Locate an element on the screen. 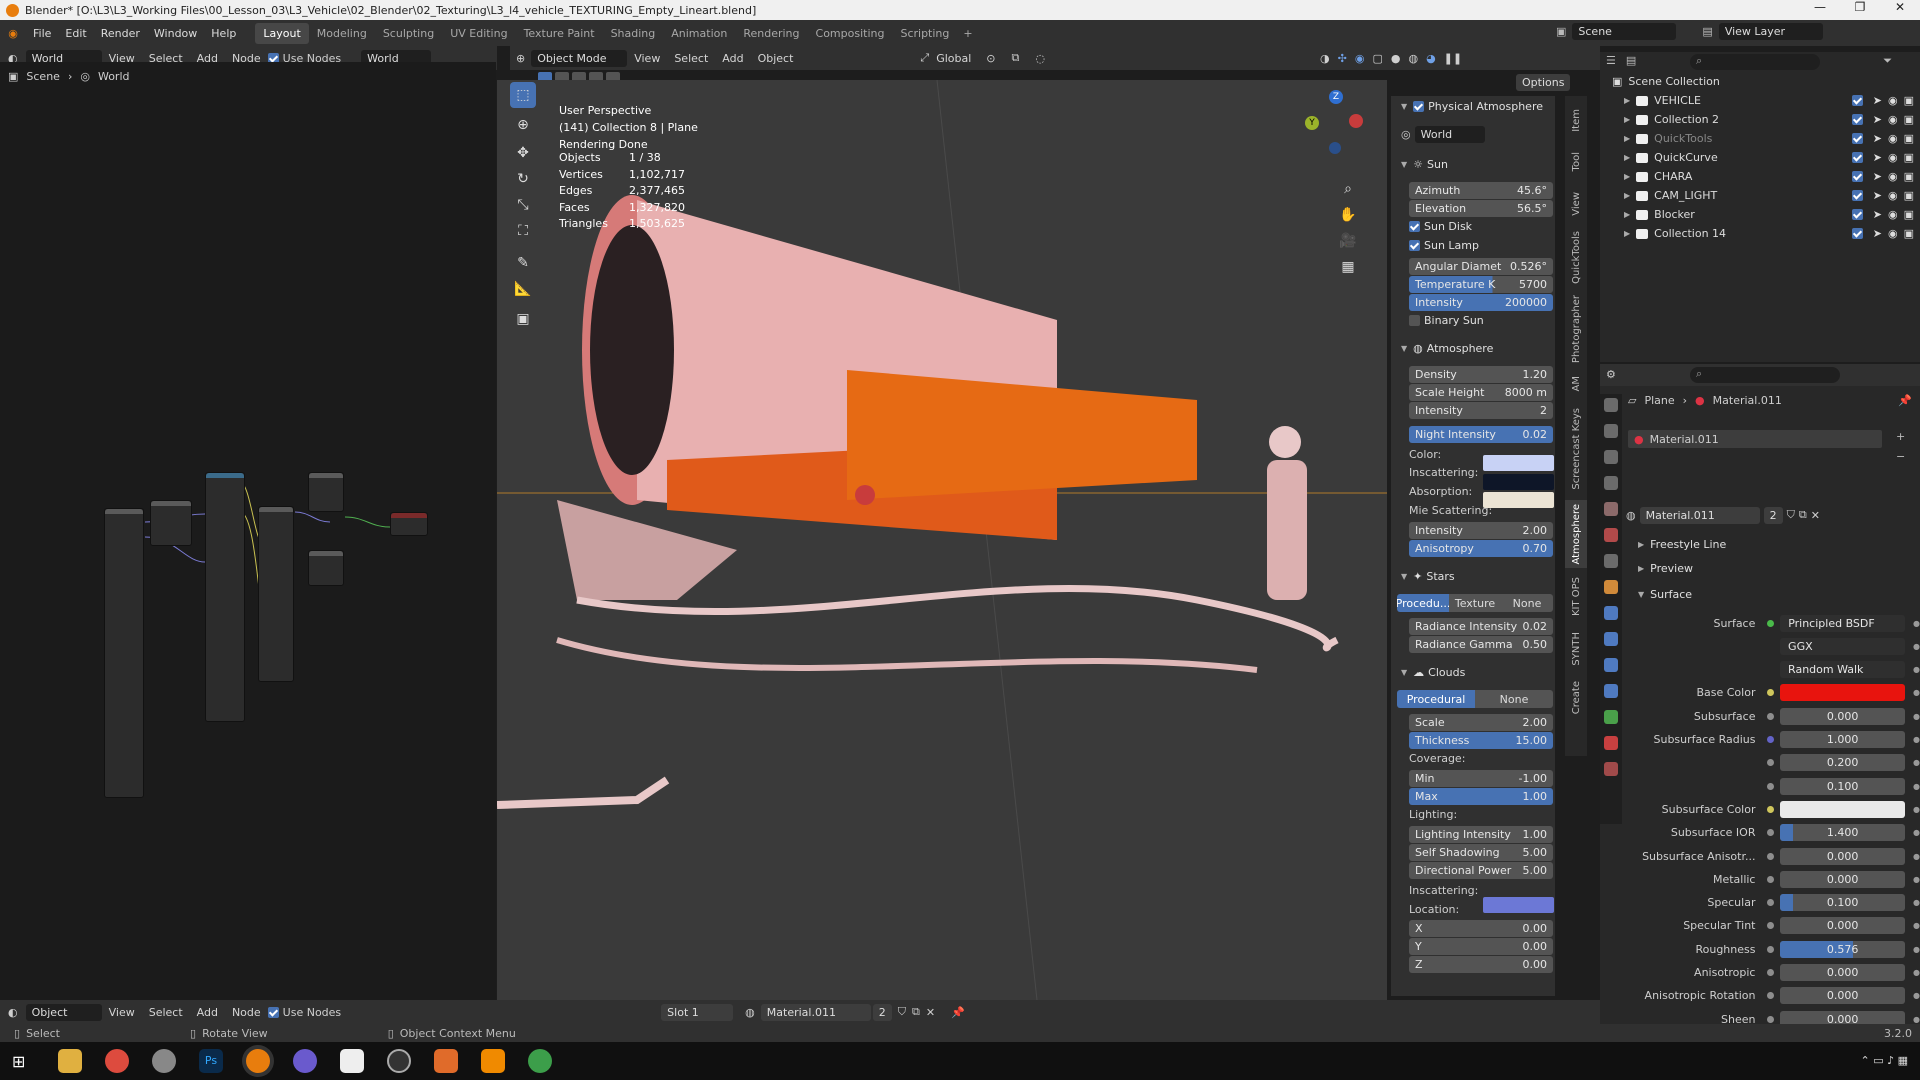  move-tool-icon: ✥ is located at coordinates (523, 153).